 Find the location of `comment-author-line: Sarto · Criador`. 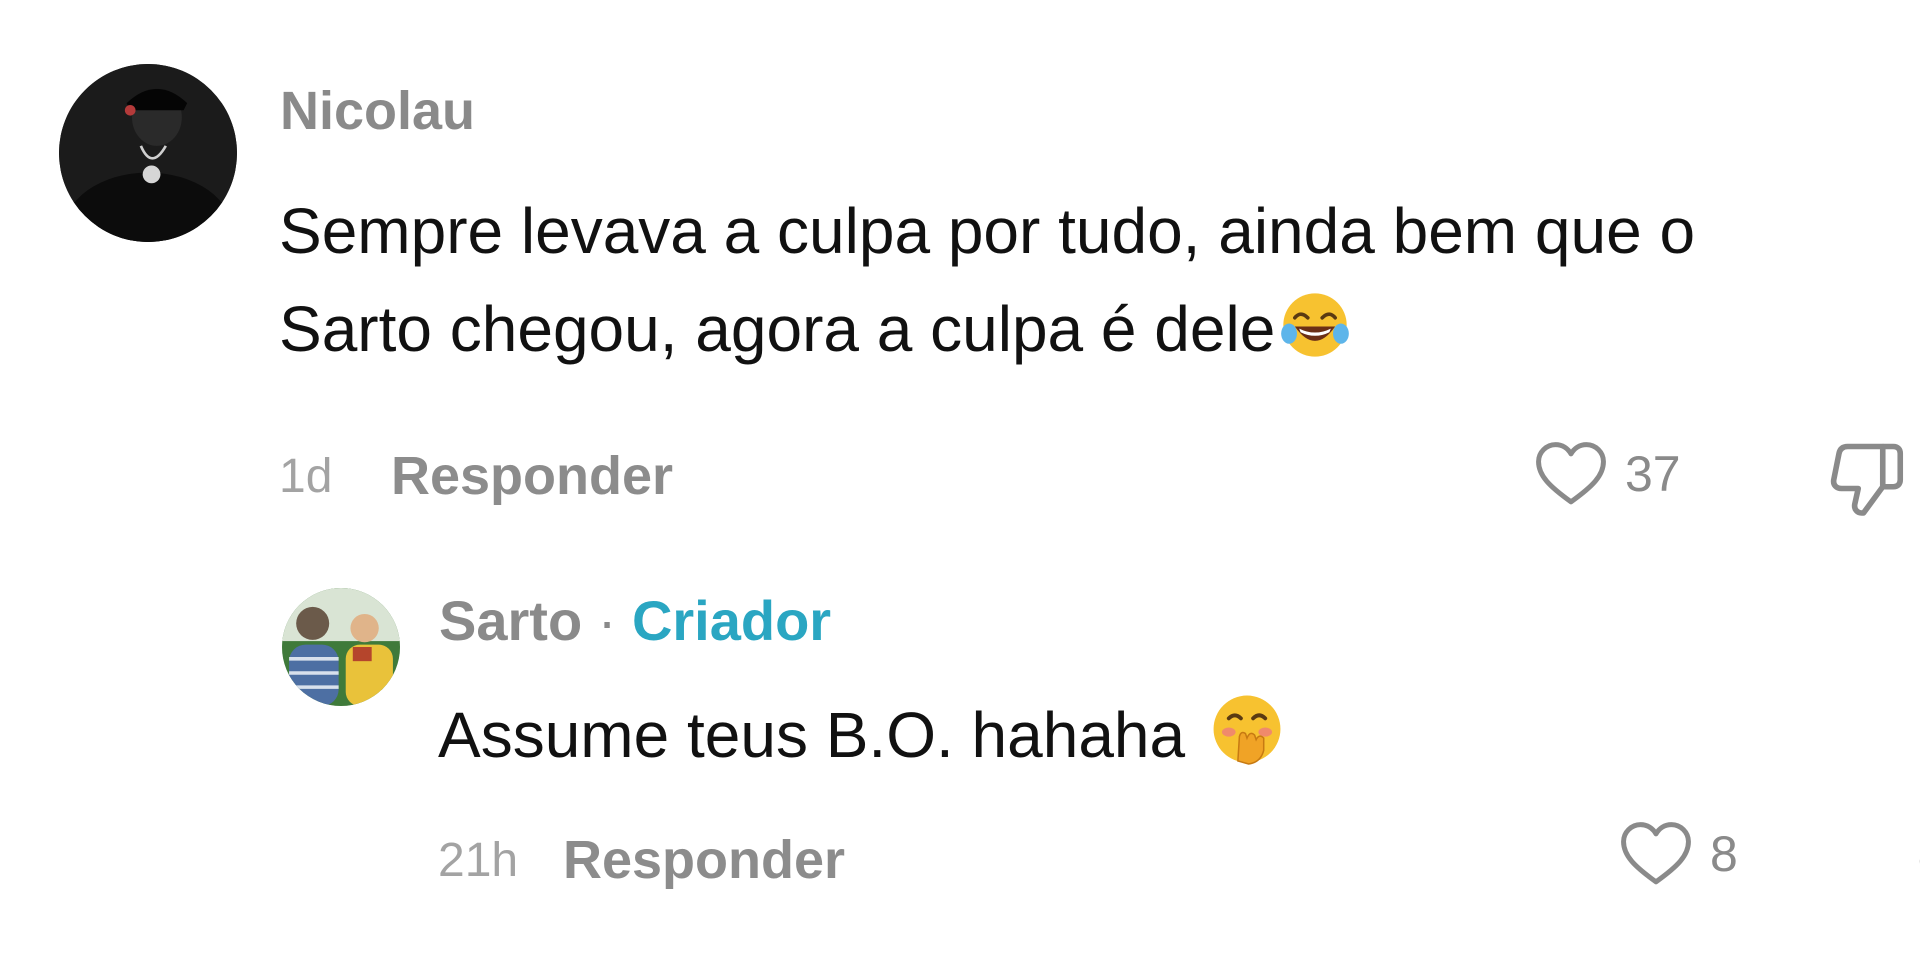

comment-author-line: Sarto · Criador is located at coordinates (635, 620).